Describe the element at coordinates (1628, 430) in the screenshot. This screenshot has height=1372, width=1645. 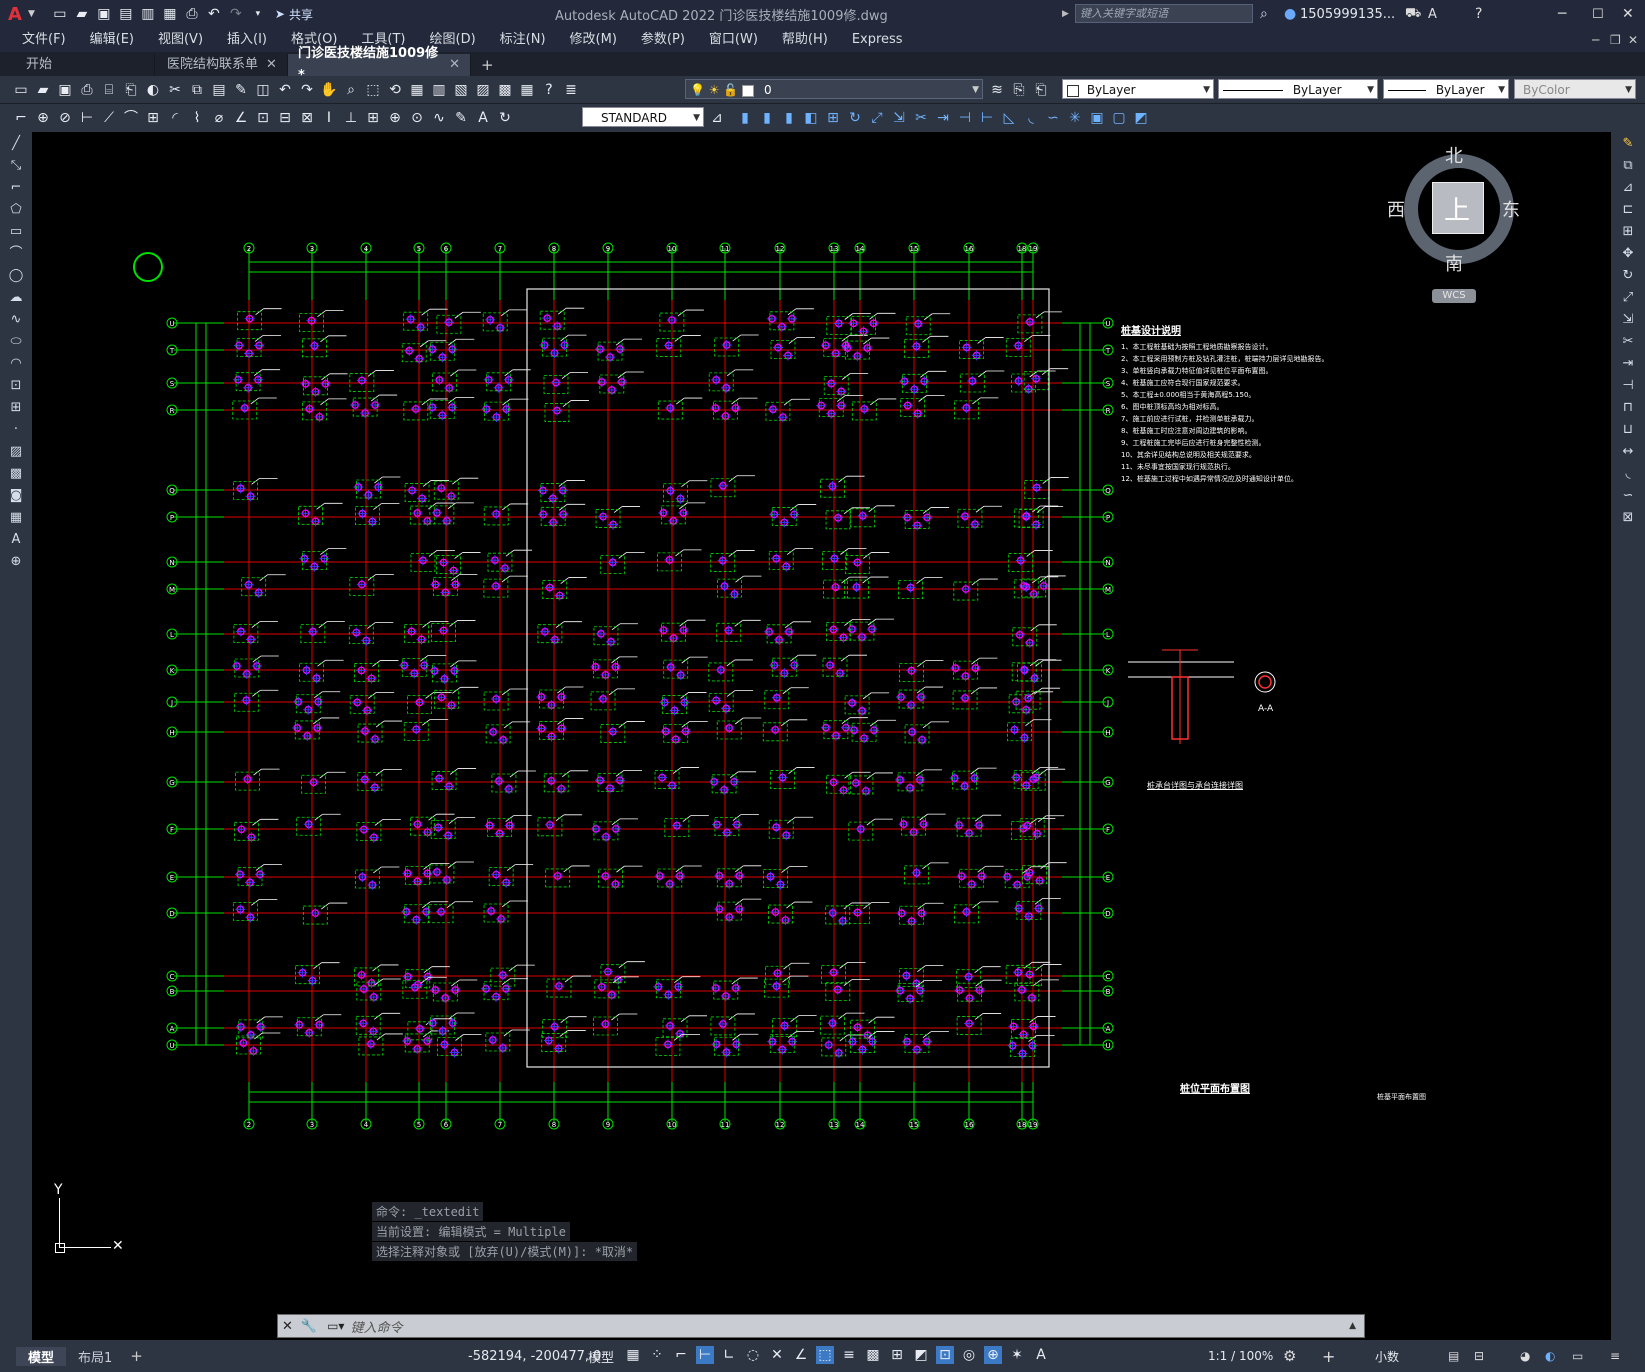
I see `join-tool-icon: ⊔` at that location.